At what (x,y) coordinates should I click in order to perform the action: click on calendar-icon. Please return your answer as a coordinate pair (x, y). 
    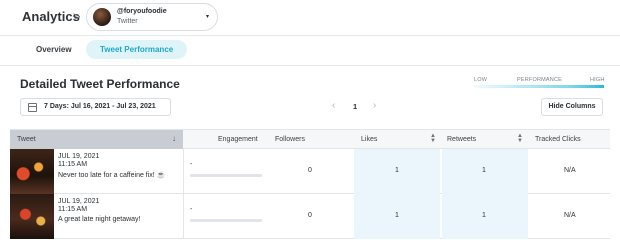
    Looking at the image, I should click on (32, 107).